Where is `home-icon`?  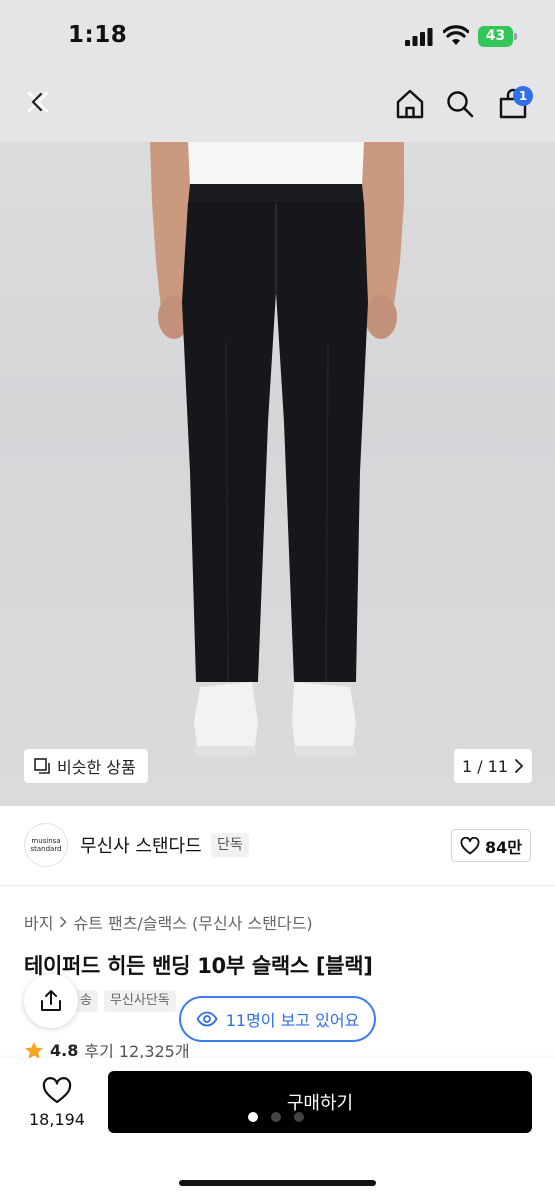 home-icon is located at coordinates (410, 104).